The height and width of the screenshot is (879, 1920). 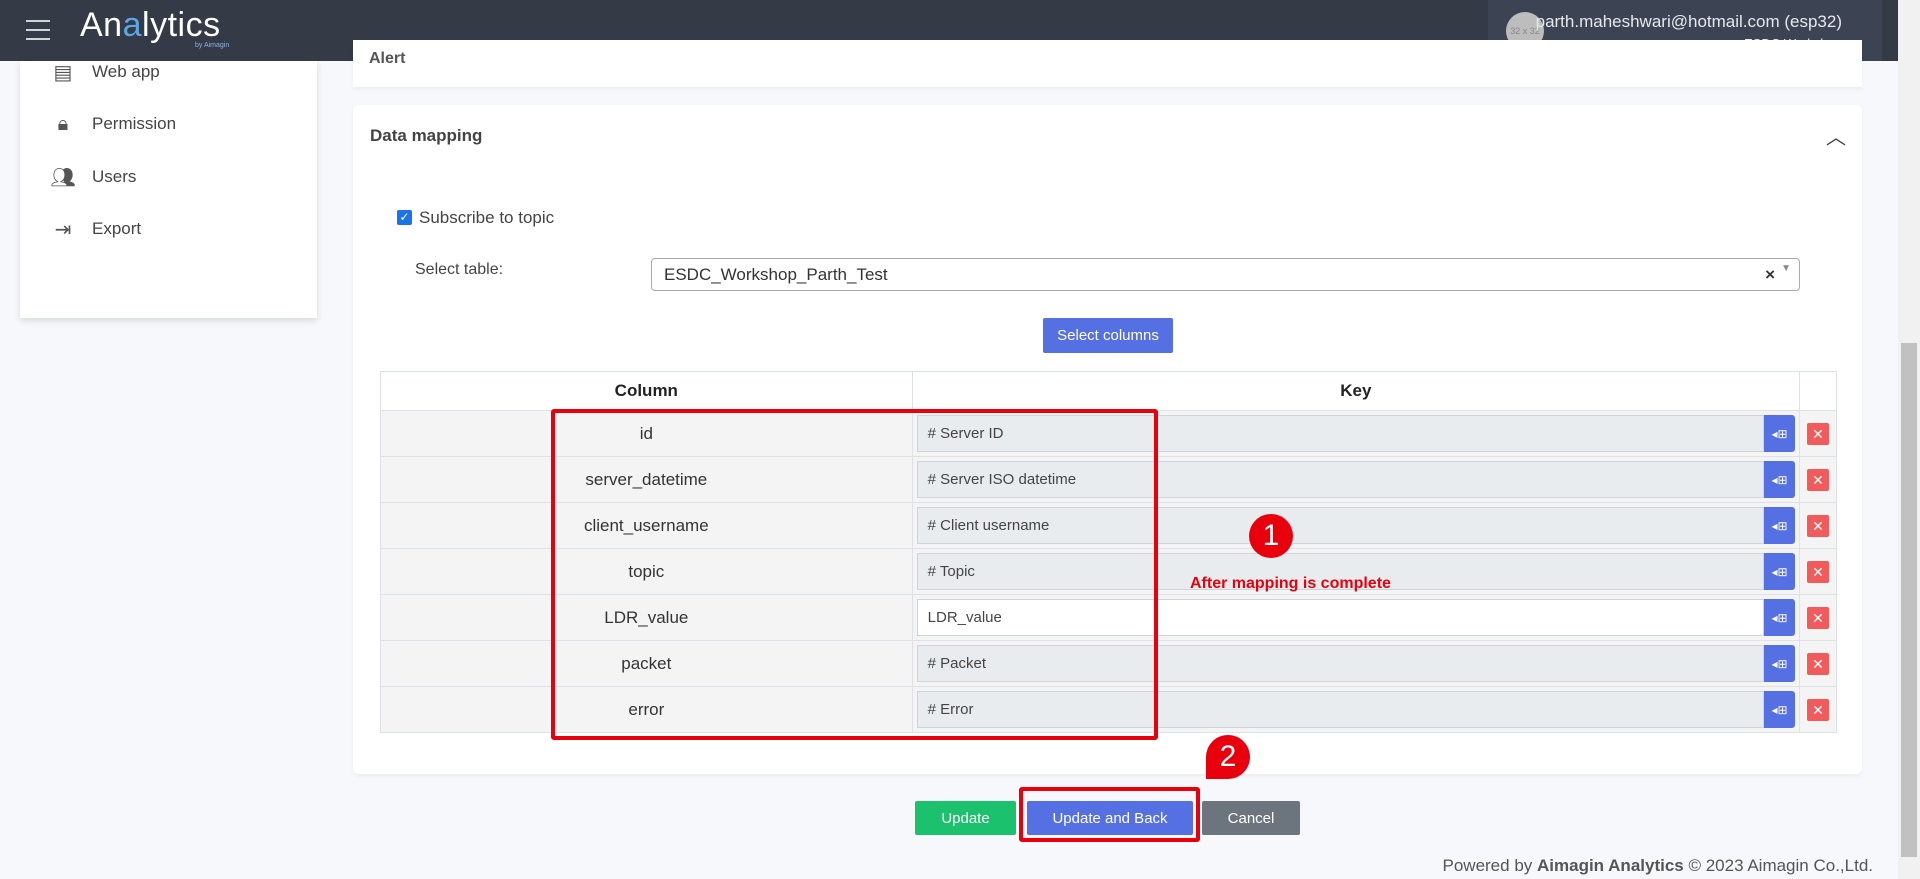 I want to click on menu-icon, so click(x=38, y=30).